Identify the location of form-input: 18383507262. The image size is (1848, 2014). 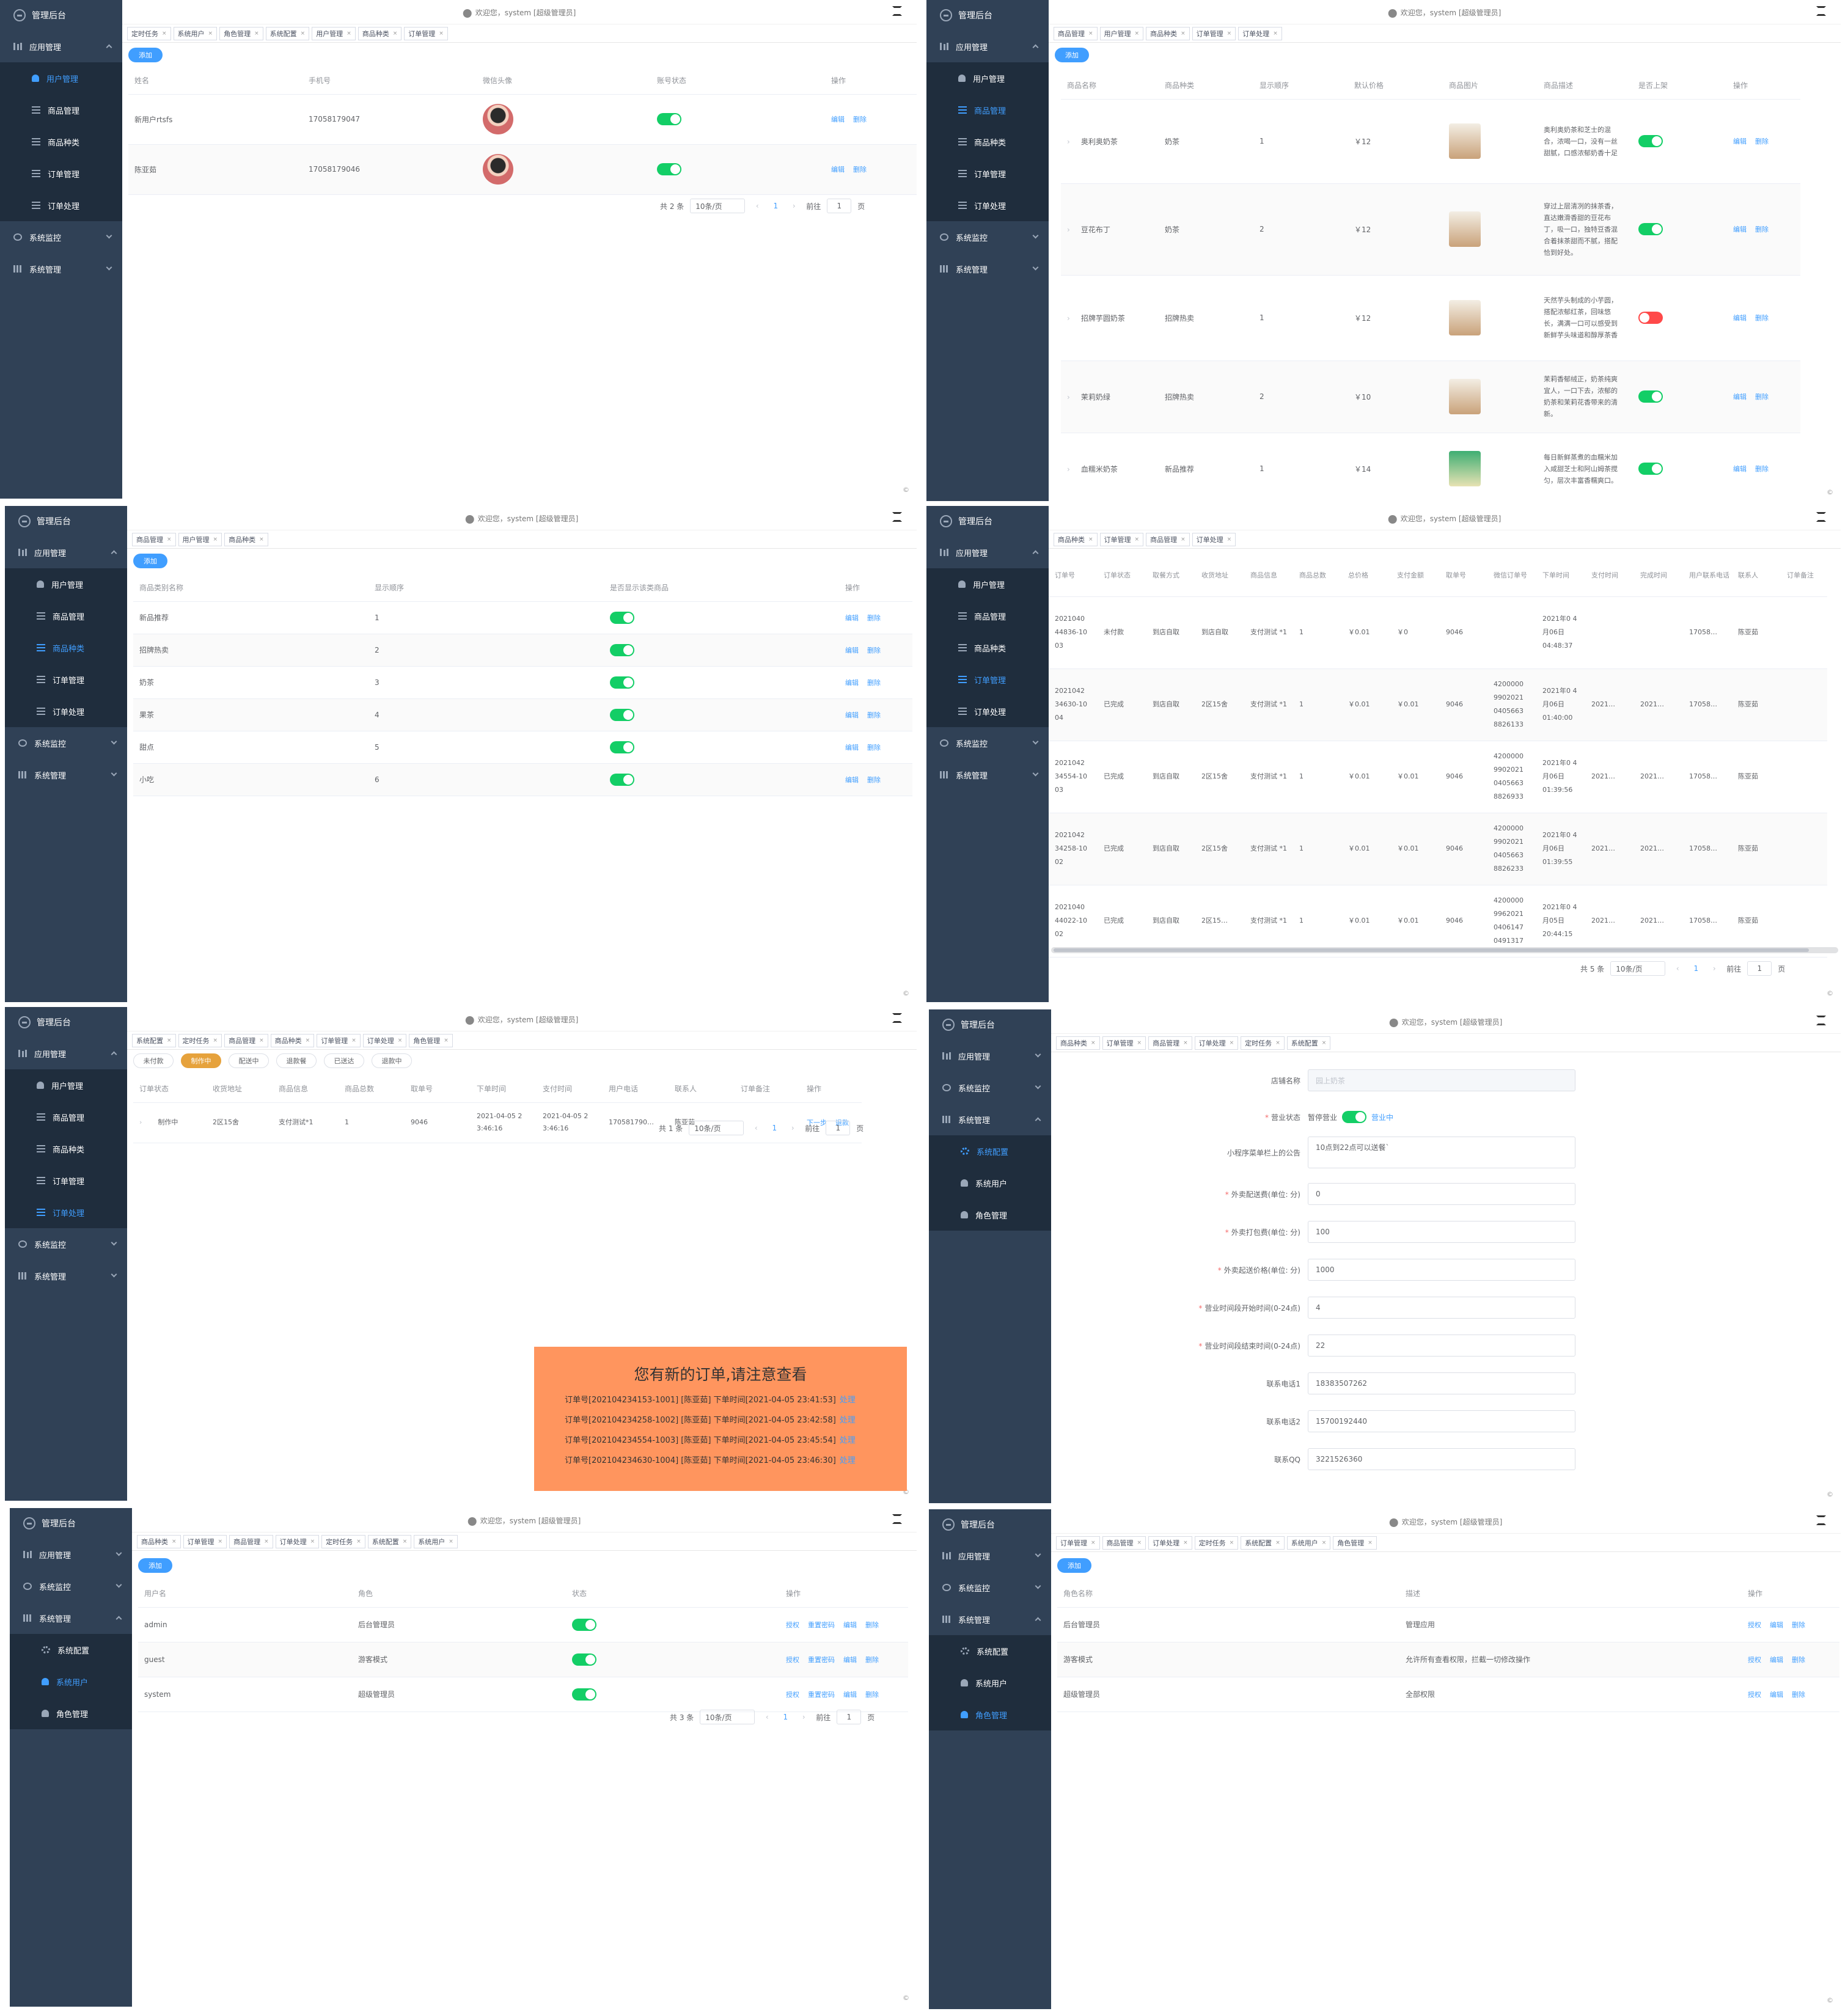
(1442, 1383).